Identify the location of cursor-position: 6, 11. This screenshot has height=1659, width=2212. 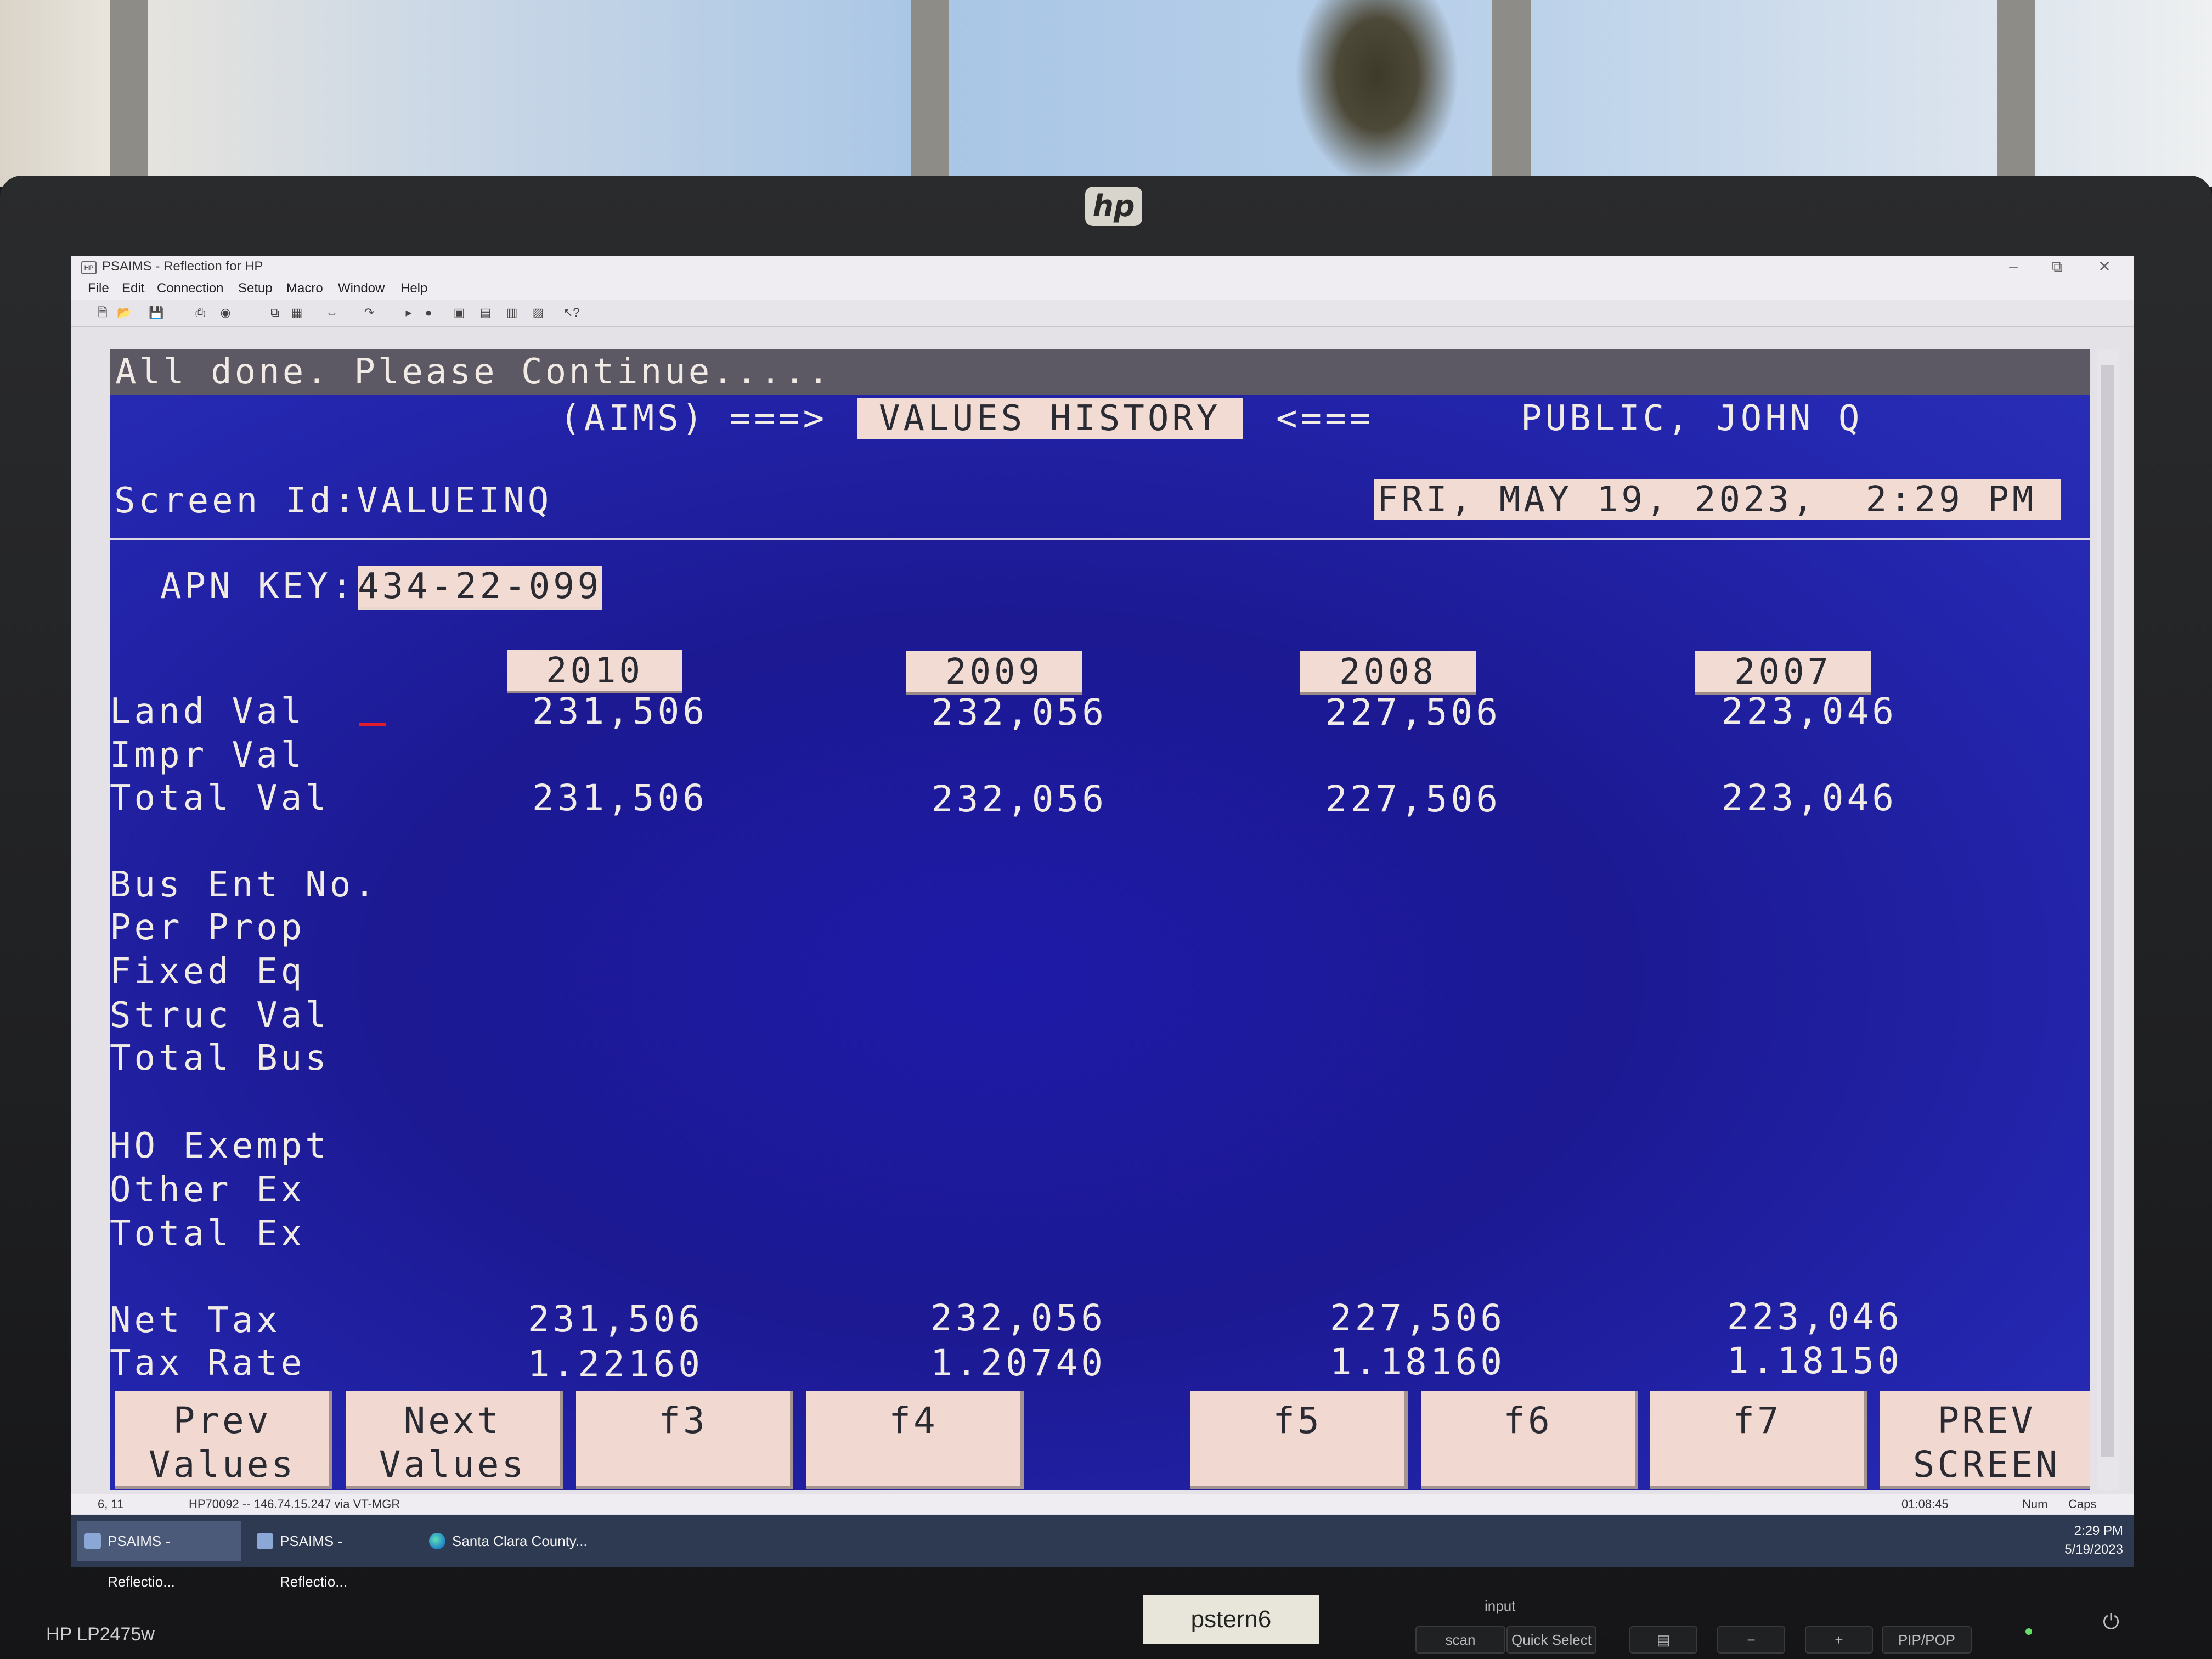
(111, 1504).